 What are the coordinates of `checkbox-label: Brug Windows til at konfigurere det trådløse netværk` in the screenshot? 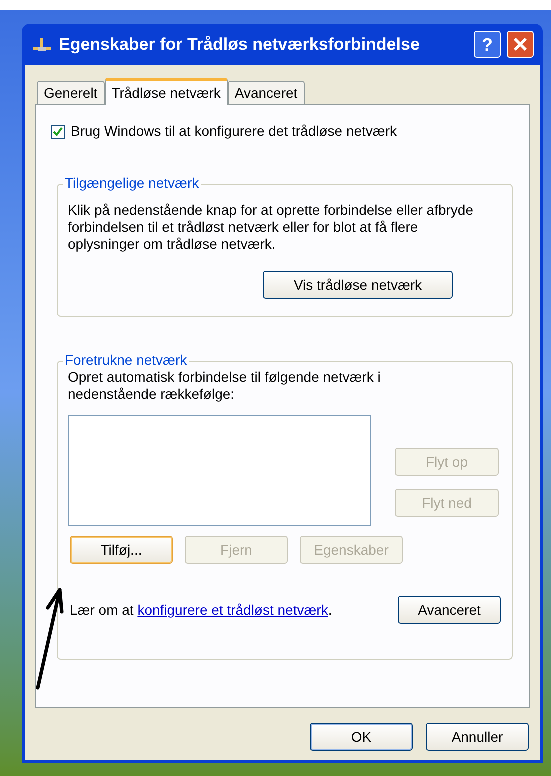 It's located at (234, 131).